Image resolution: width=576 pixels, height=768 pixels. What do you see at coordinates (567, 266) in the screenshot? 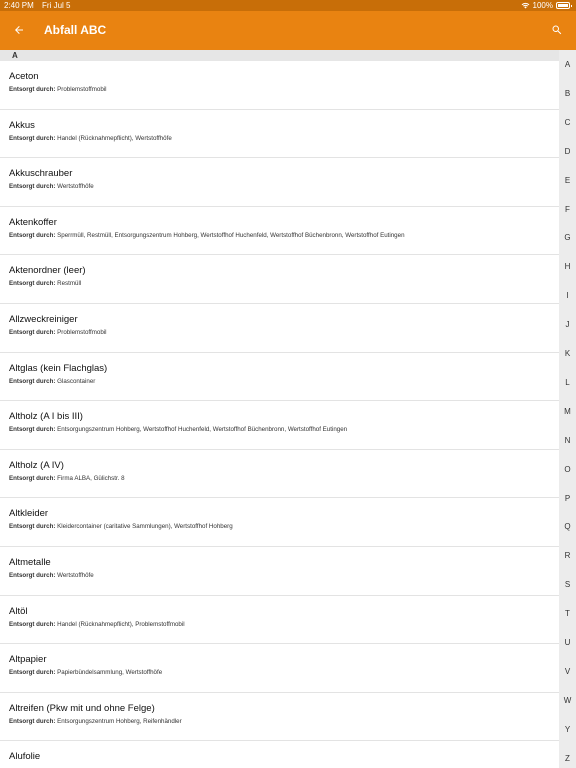
I see `index-letter: H` at bounding box center [567, 266].